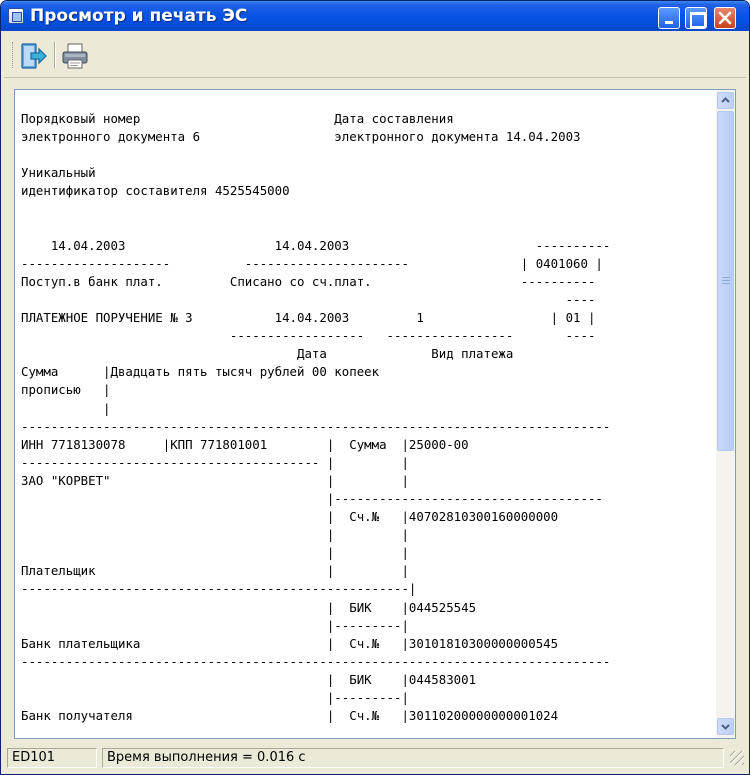 The width and height of the screenshot is (750, 775). I want to click on status-bar: ED101 Время выполнения = 0.016 с, so click(375, 758).